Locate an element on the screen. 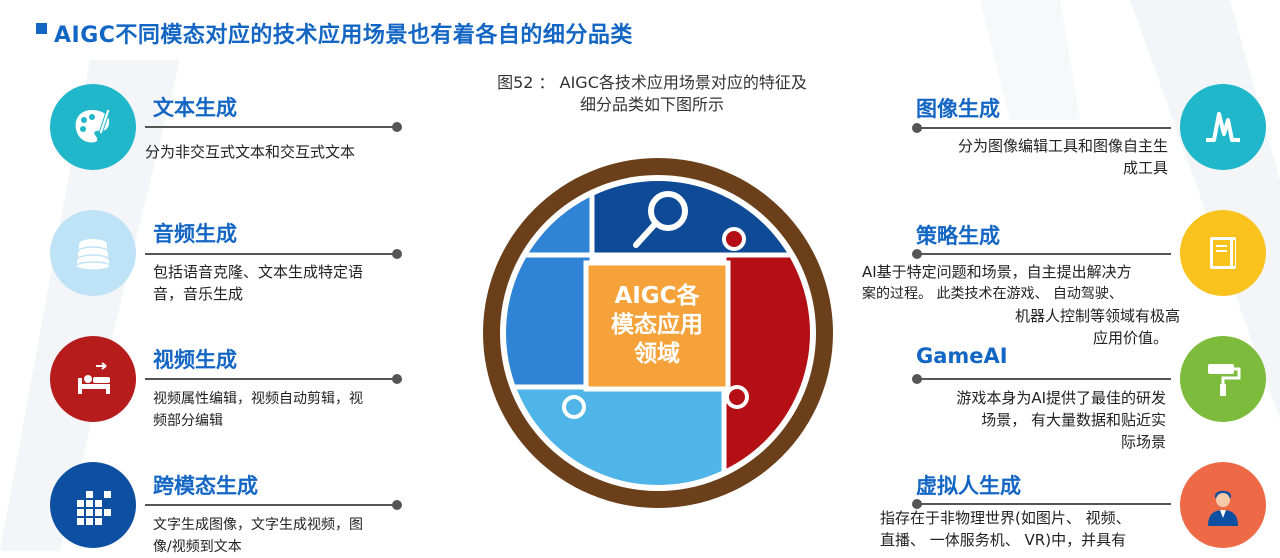 The image size is (1280, 558). person-icon is located at coordinates (1223, 508).